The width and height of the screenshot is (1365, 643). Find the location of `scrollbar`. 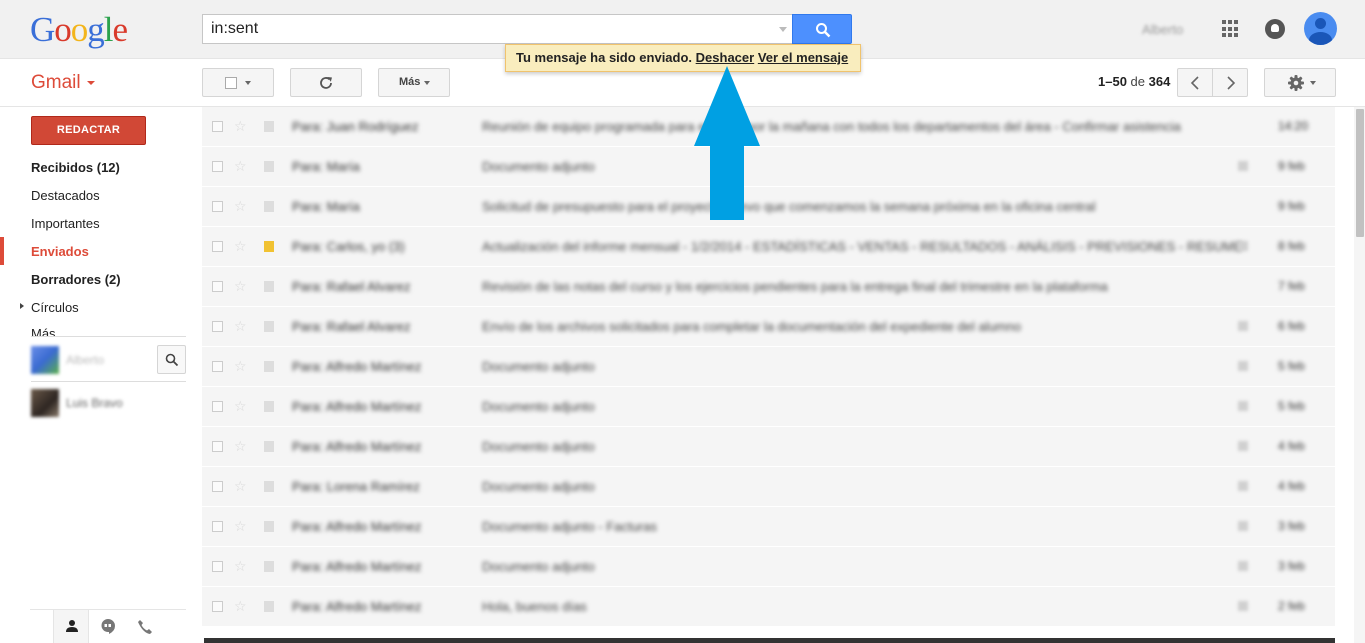

scrollbar is located at coordinates (1359, 375).